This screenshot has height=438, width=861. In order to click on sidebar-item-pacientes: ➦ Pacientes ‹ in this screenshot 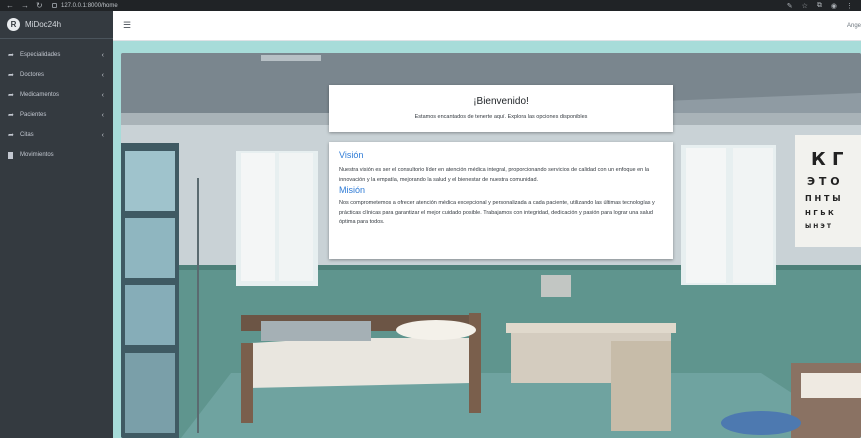, I will do `click(56, 115)`.